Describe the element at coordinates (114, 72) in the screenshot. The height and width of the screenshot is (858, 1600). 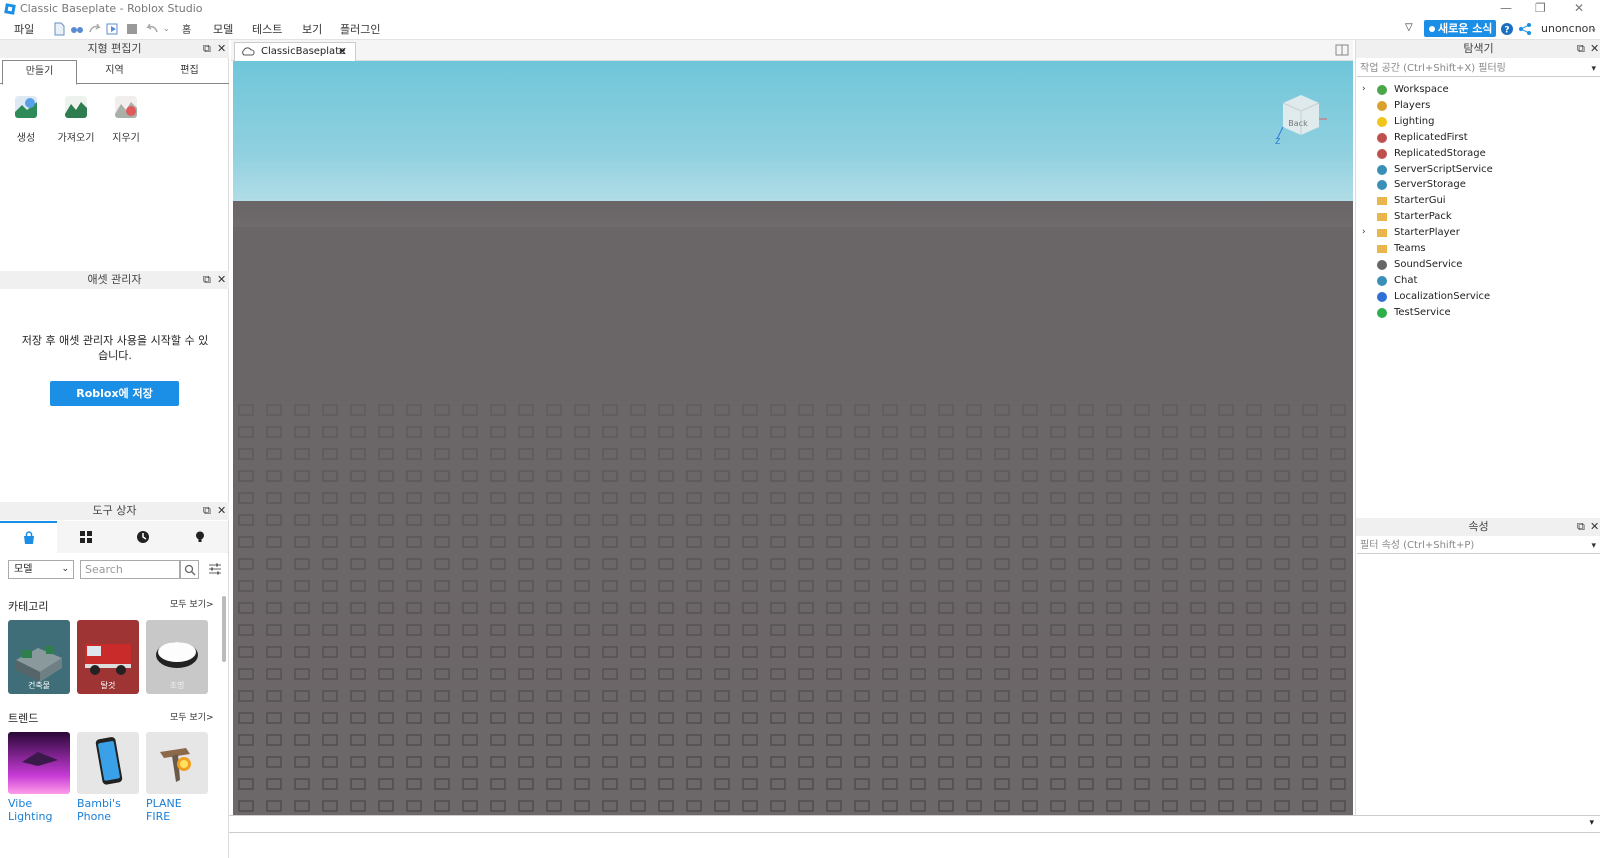
I see `tab-region: 지역` at that location.